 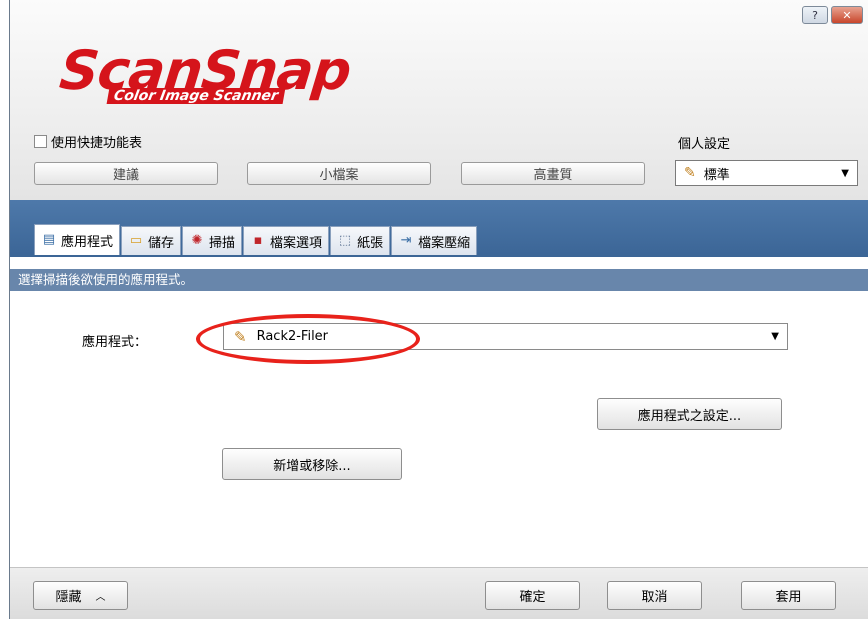 I want to click on tab-scan: ✺ 掃描, so click(x=212, y=240).